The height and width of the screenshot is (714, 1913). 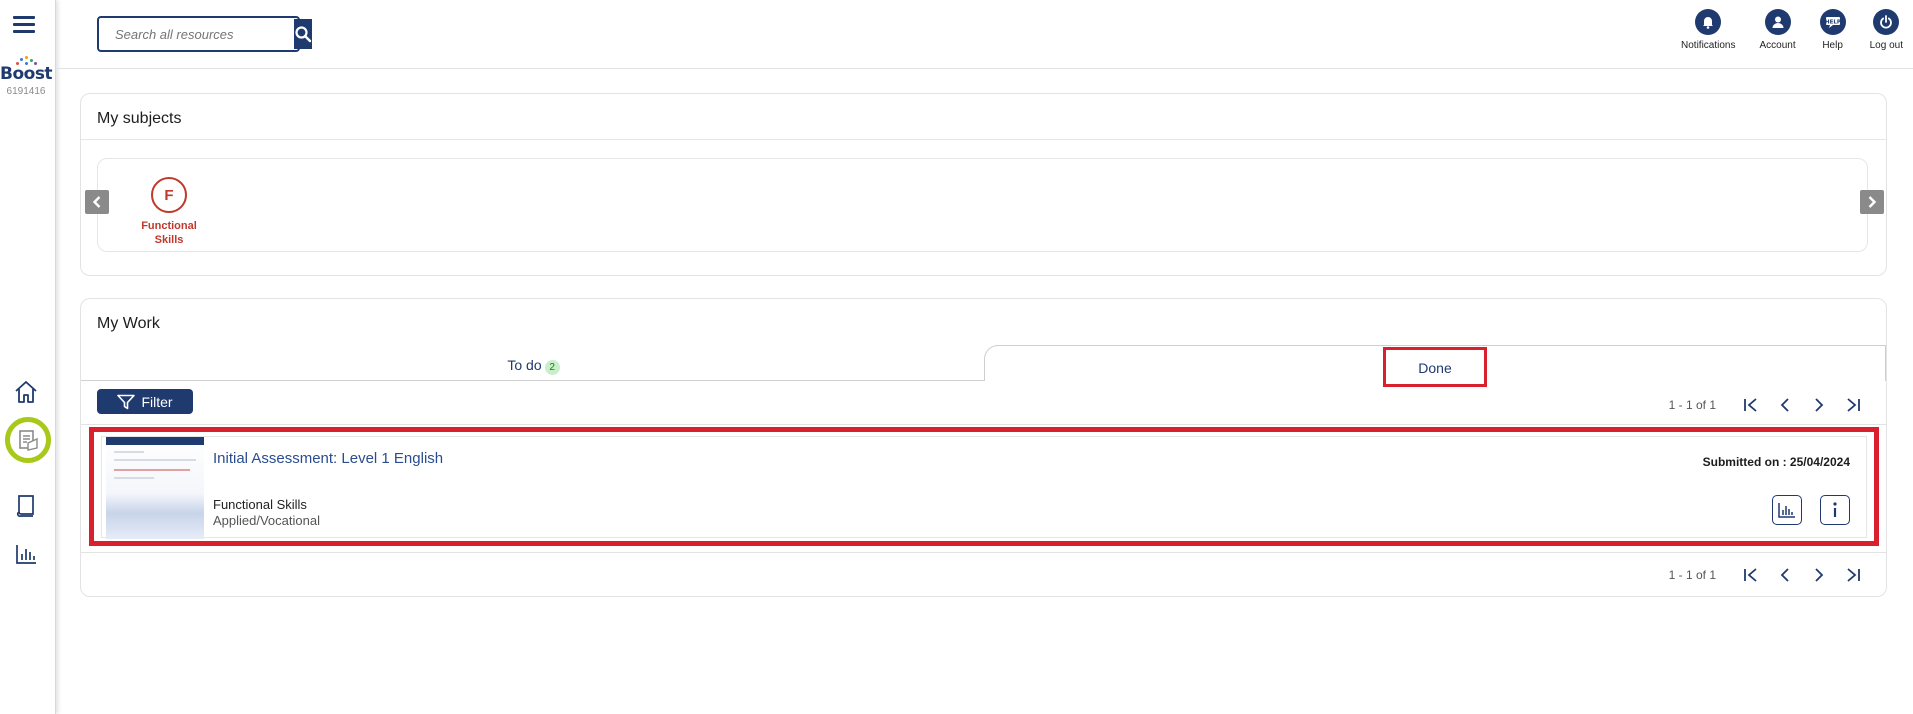 I want to click on account-label: Account, so click(x=1777, y=45).